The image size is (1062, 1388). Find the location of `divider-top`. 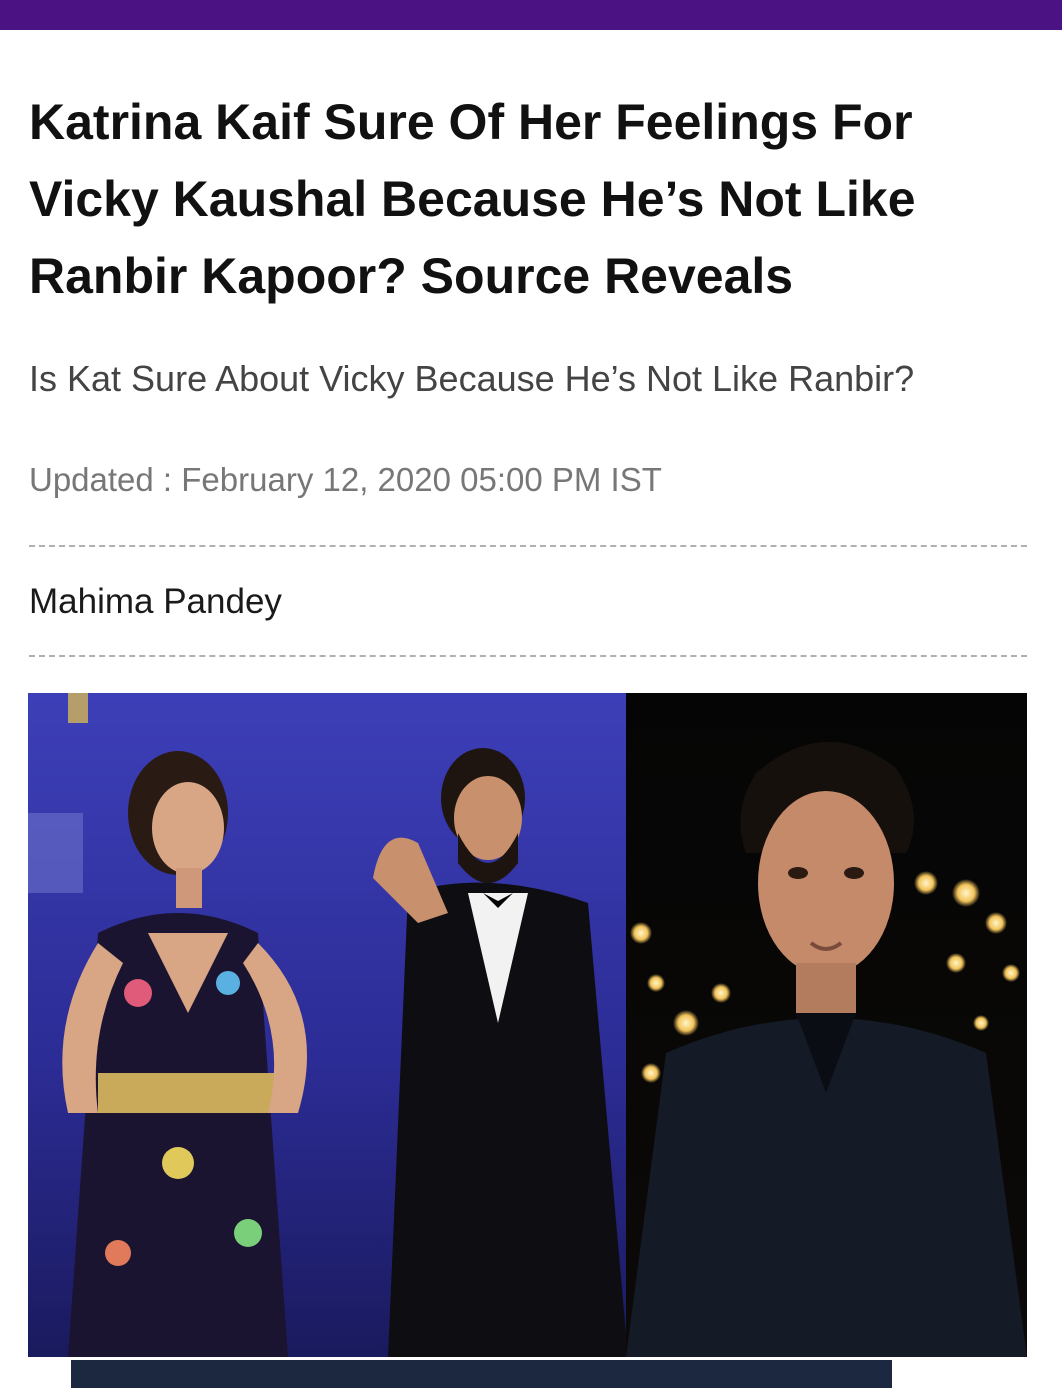

divider-top is located at coordinates (528, 546).